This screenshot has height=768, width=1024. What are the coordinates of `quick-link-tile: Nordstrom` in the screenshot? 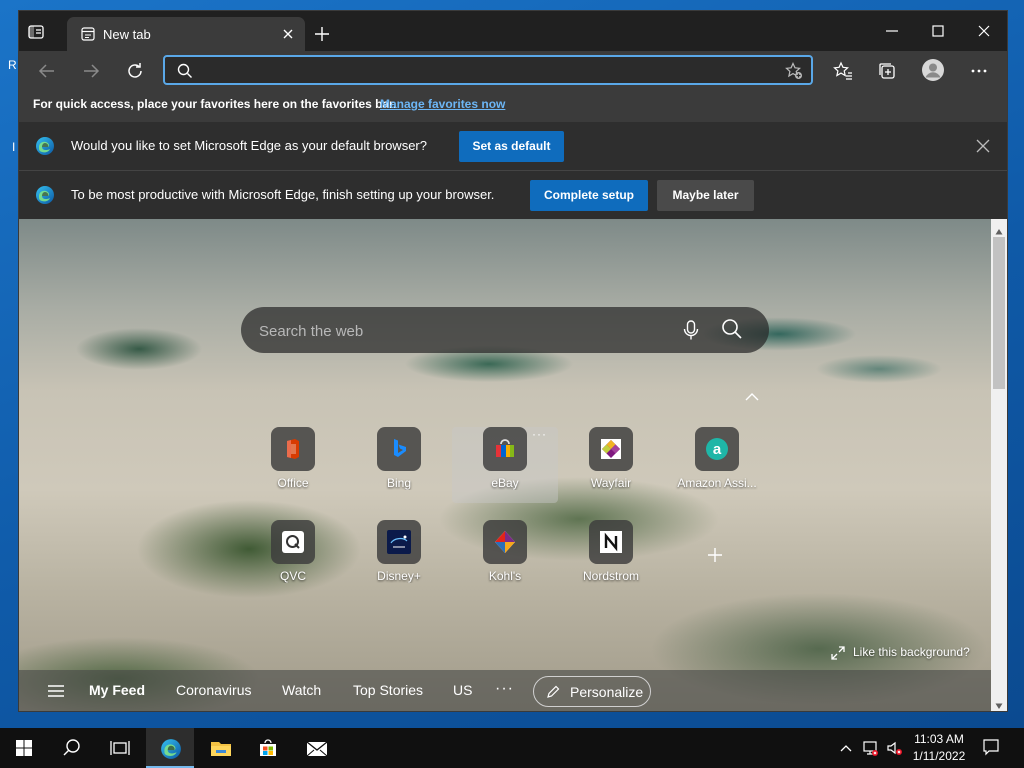 It's located at (611, 558).